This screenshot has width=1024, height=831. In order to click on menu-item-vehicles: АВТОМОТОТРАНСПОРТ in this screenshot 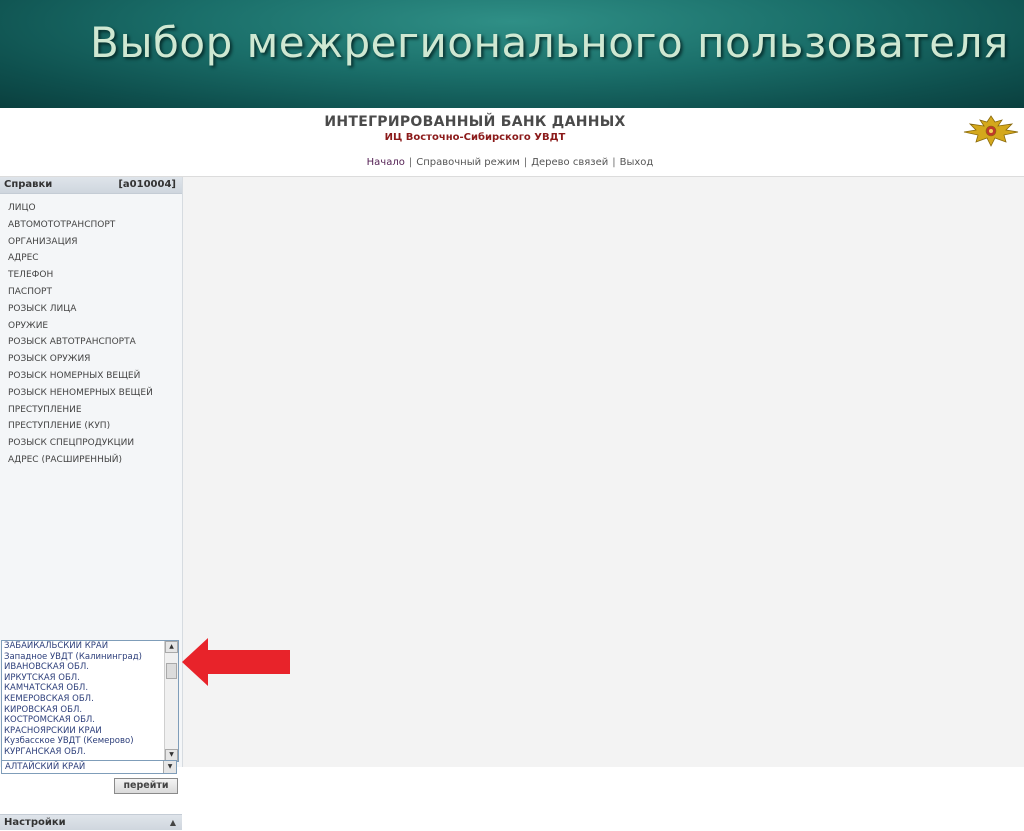, I will do `click(91, 225)`.